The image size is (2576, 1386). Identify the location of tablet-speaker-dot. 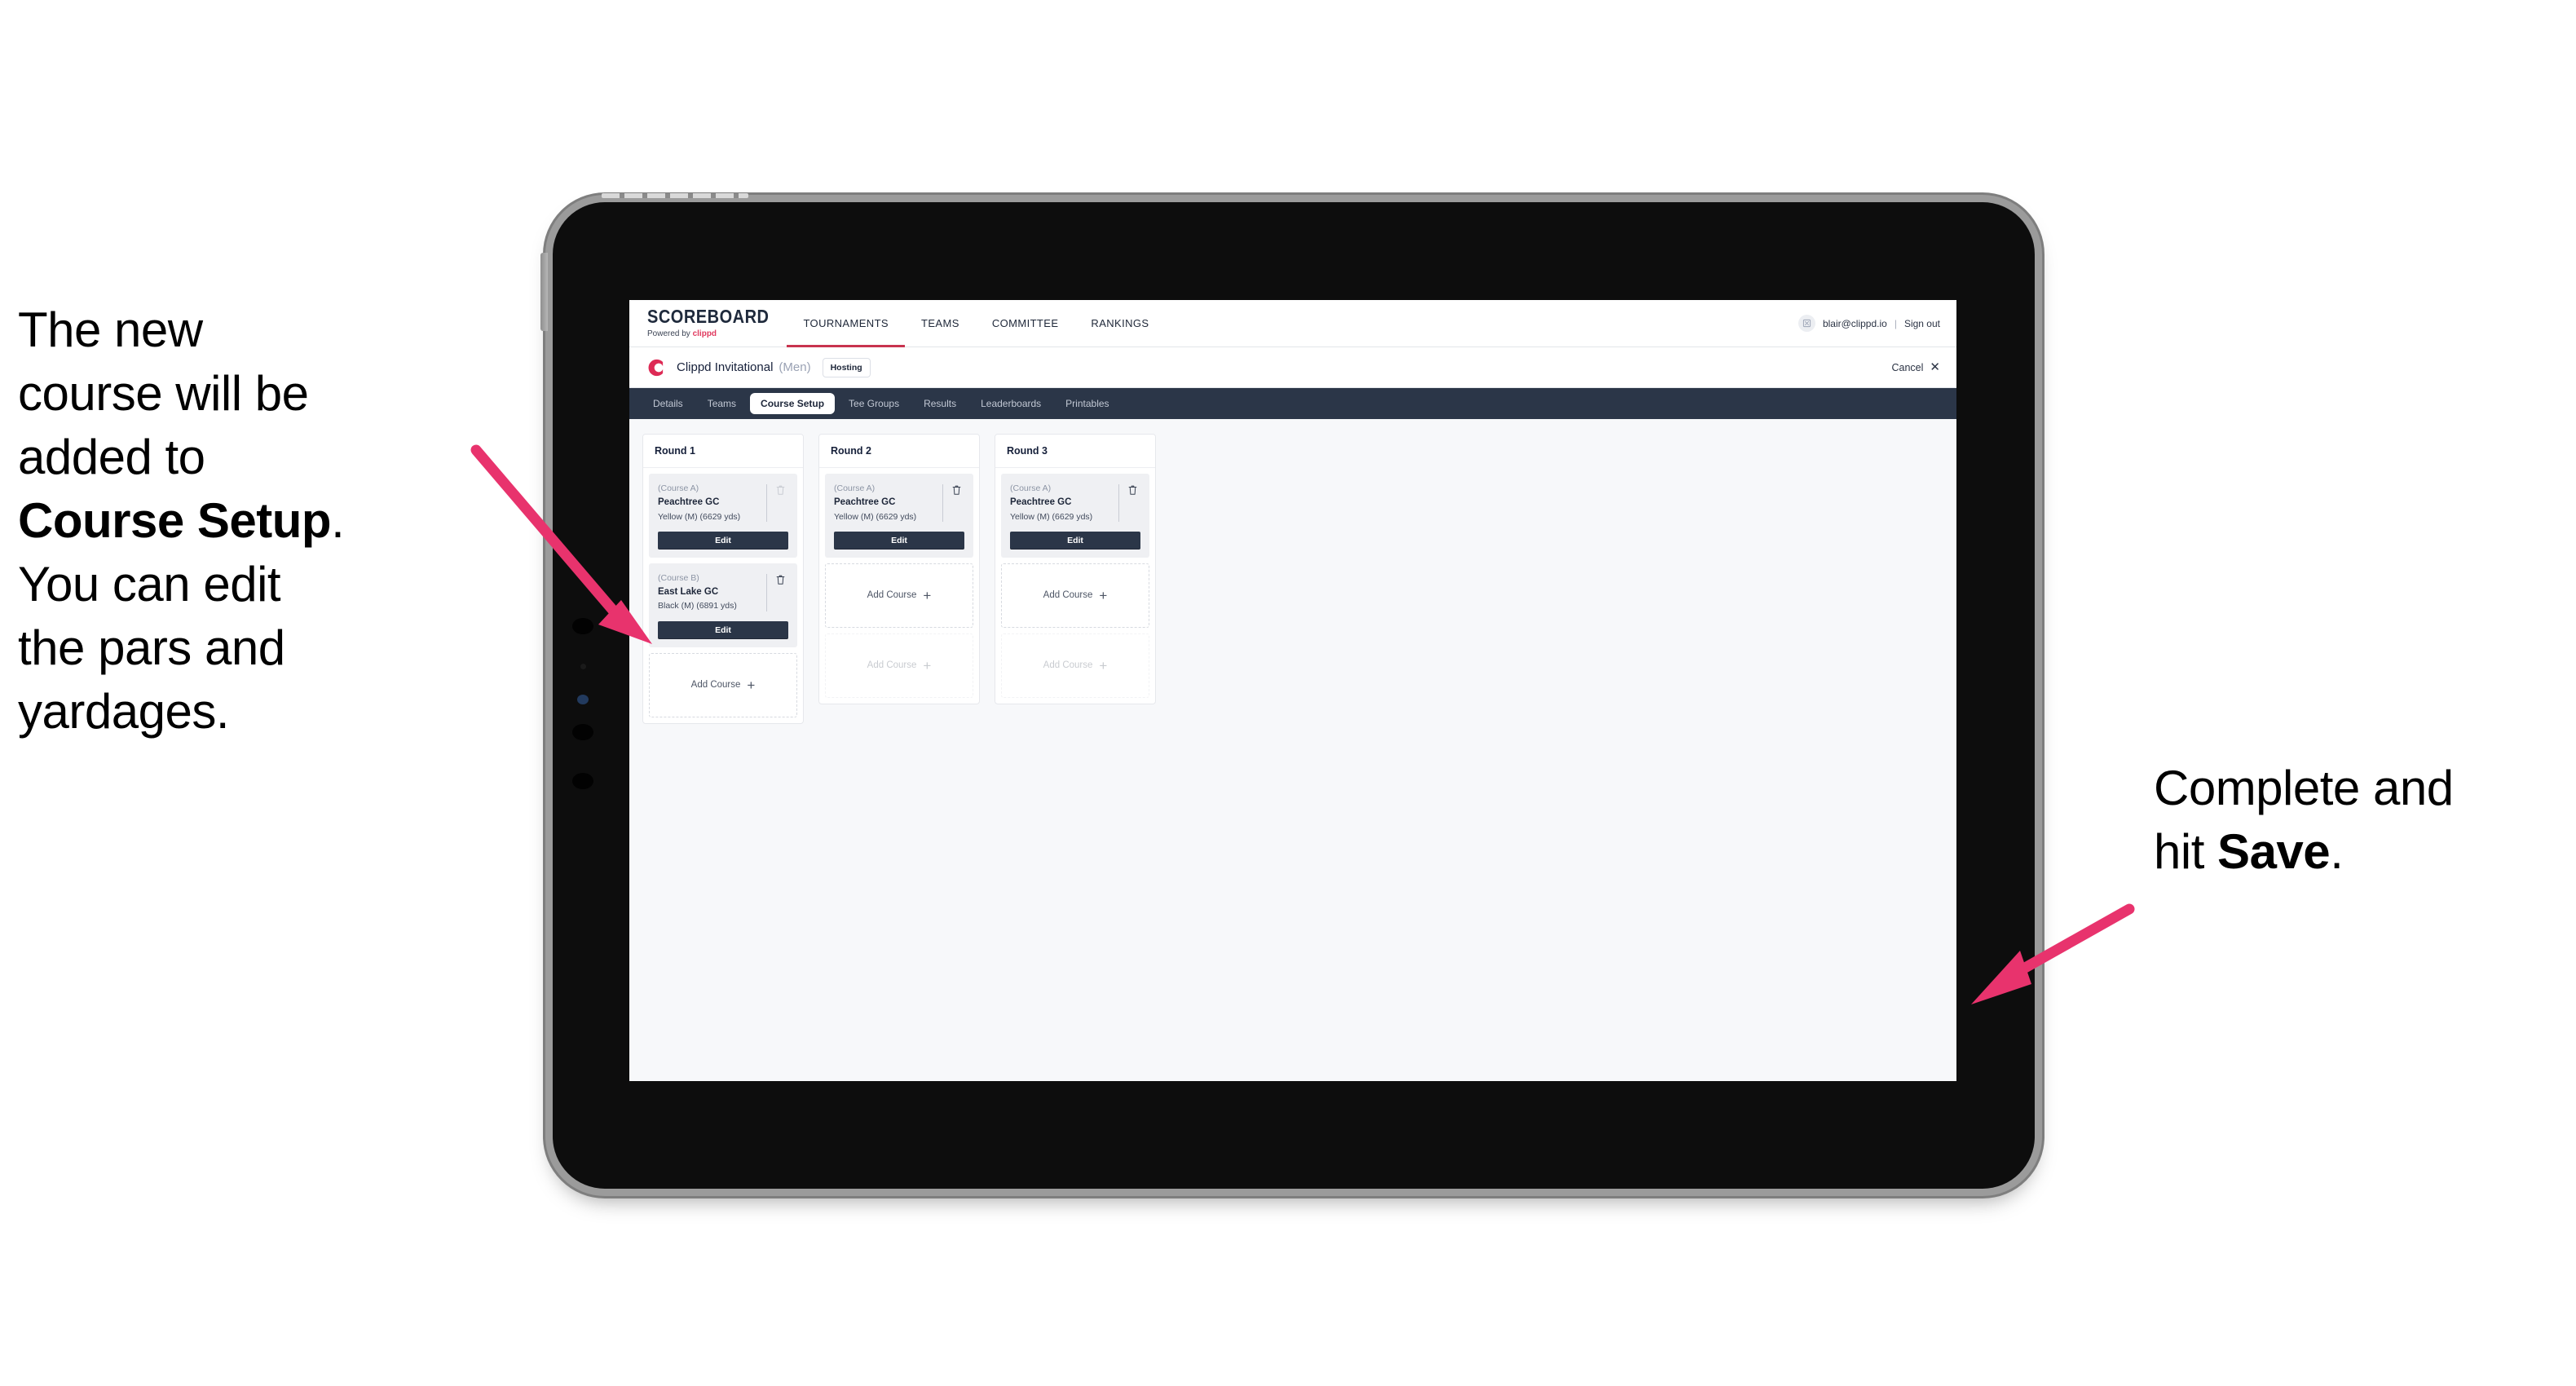
(582, 626).